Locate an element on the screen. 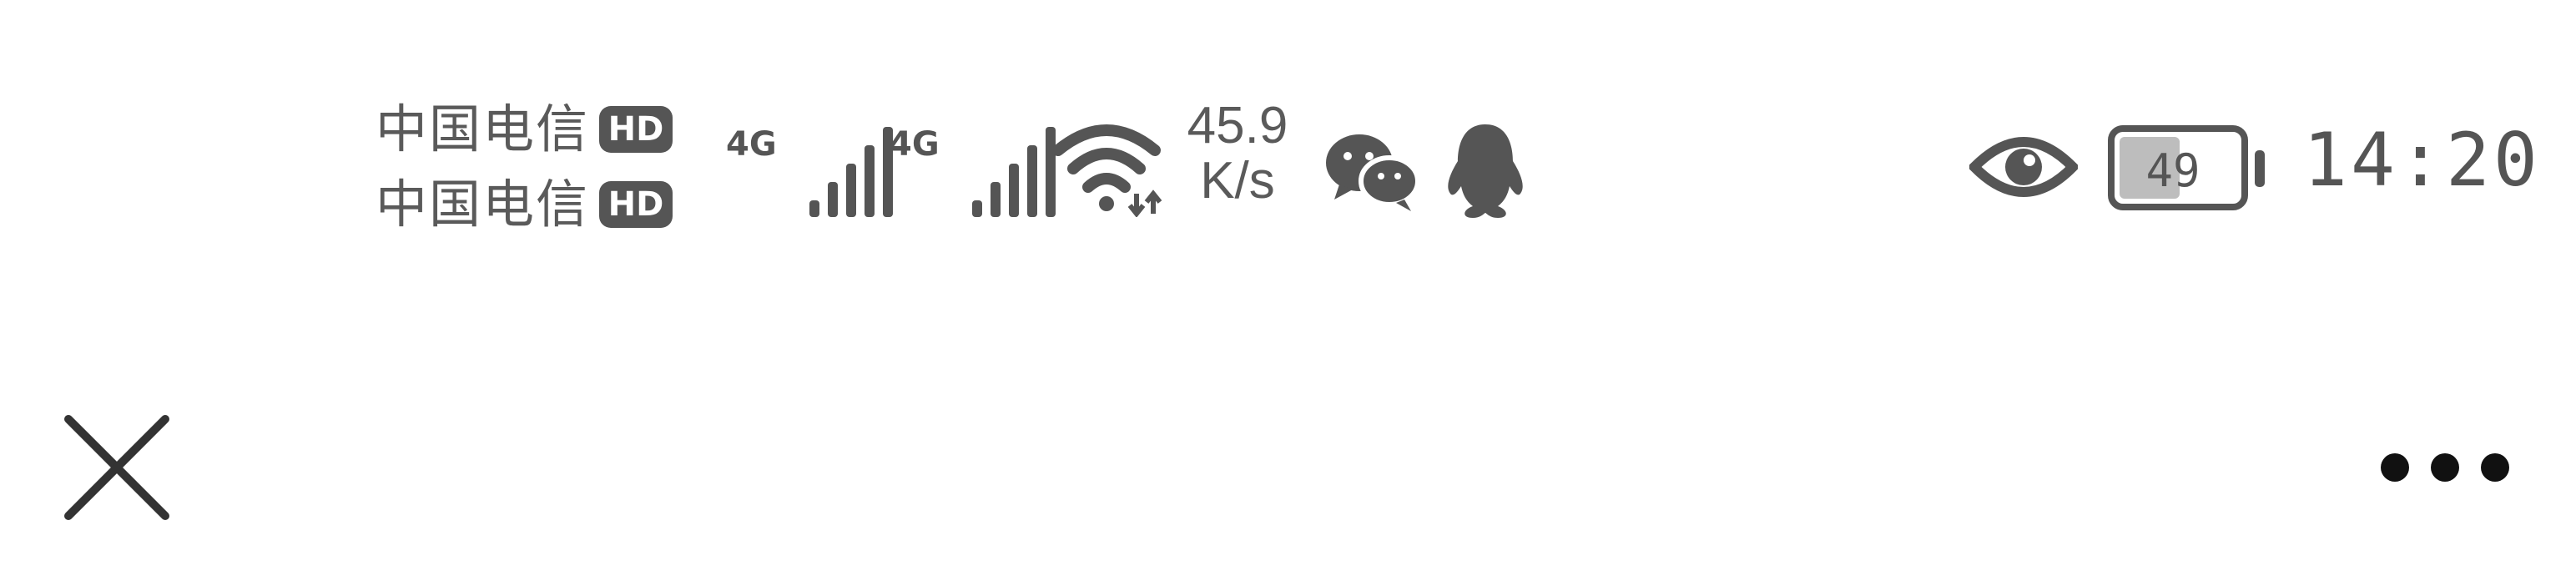 This screenshot has width=2576, height=561. close-button is located at coordinates (117, 467).